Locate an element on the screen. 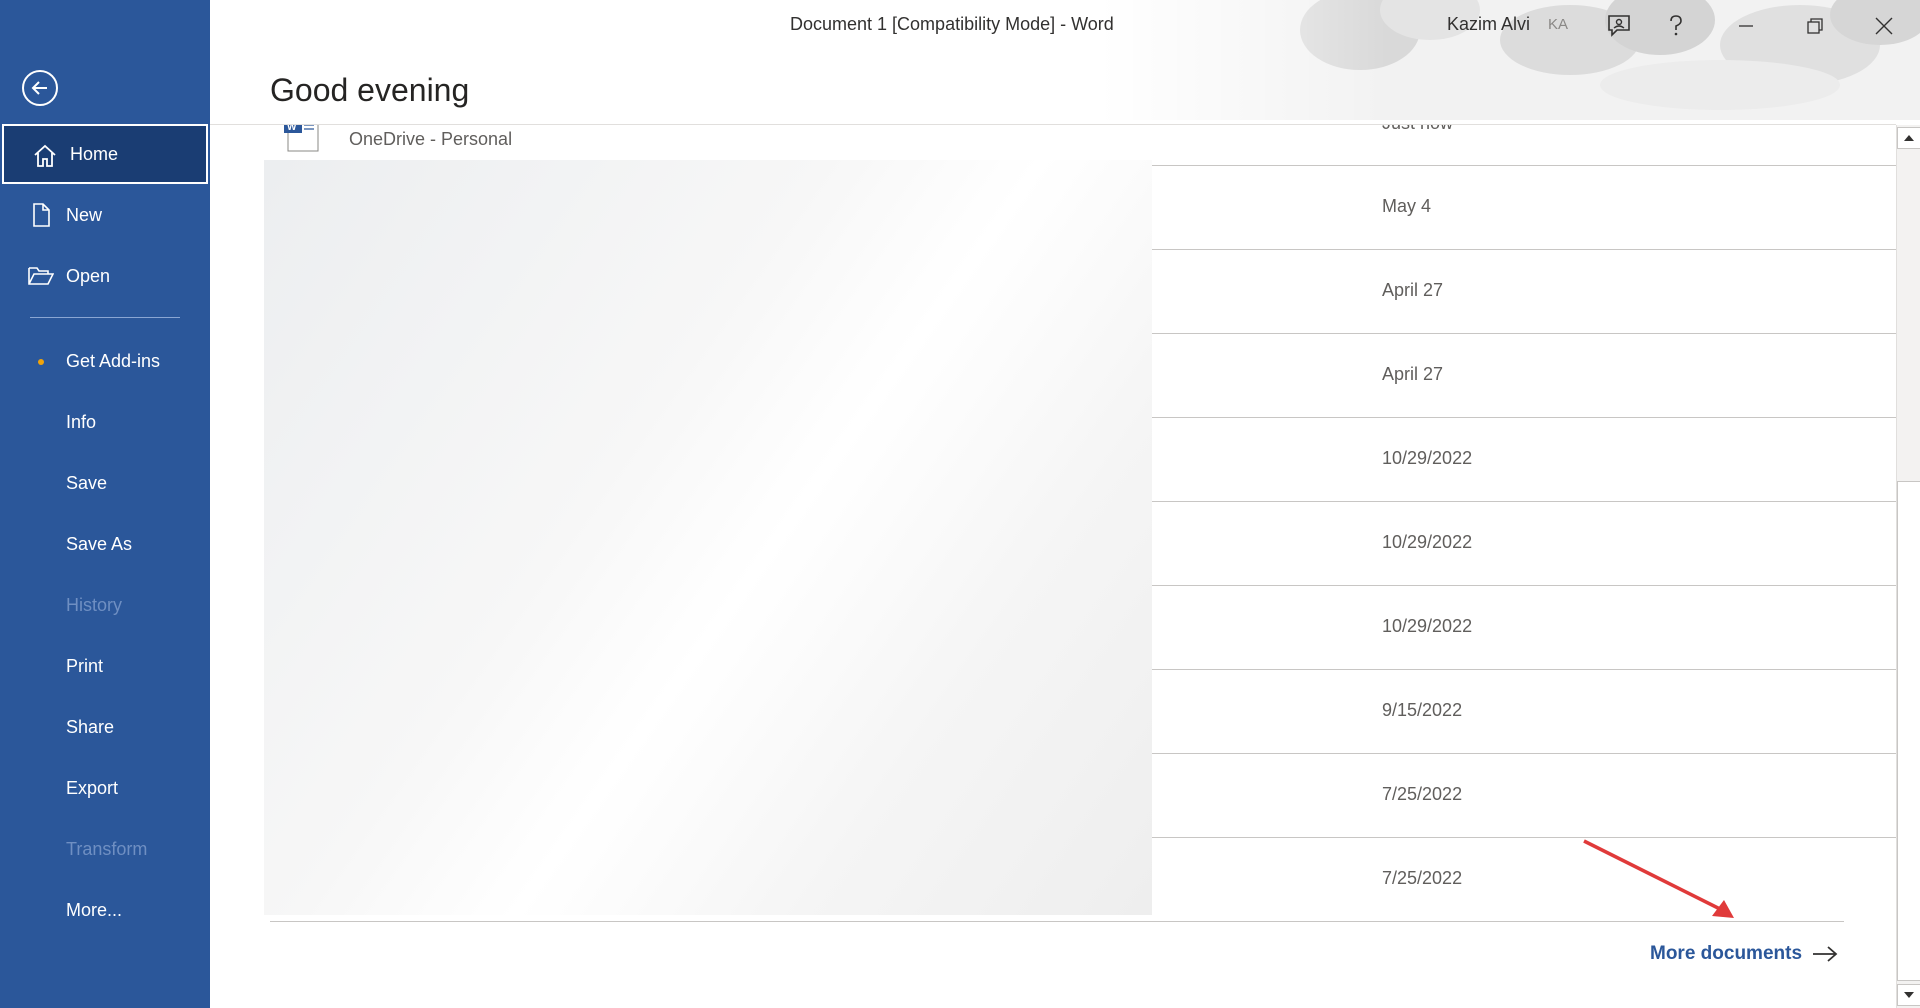  back-arrow-icon is located at coordinates (39, 88).